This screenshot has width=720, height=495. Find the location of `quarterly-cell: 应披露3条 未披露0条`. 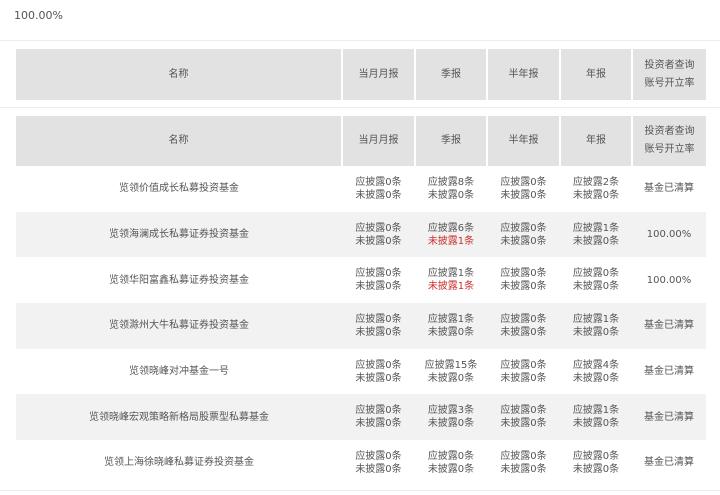

quarterly-cell: 应披露3条 未披露0条 is located at coordinates (451, 417).